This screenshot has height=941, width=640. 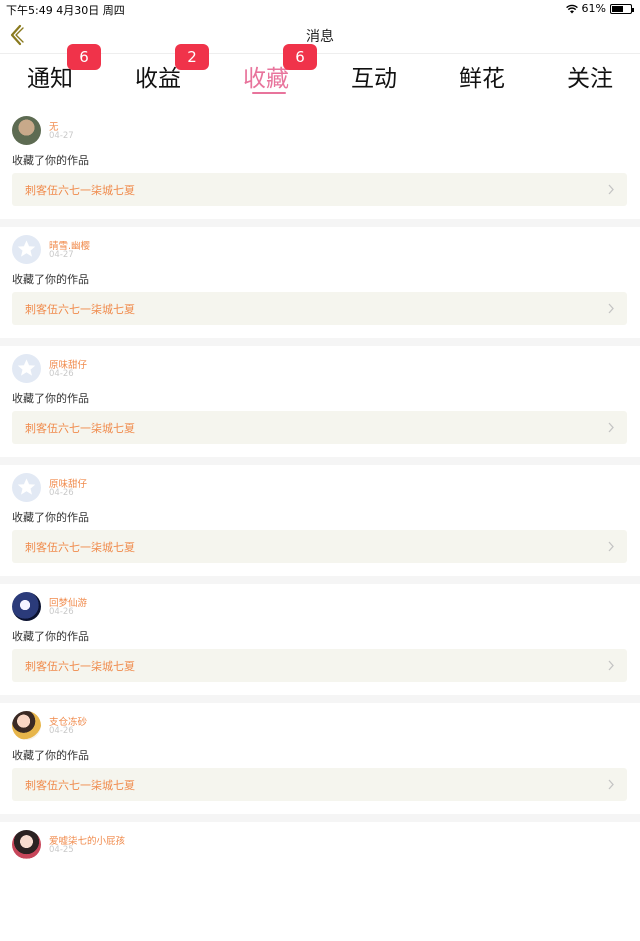 I want to click on tab-bar: 通知 6 收益 2 收藏 6 互动 鲜花 关注, so click(x=320, y=72).